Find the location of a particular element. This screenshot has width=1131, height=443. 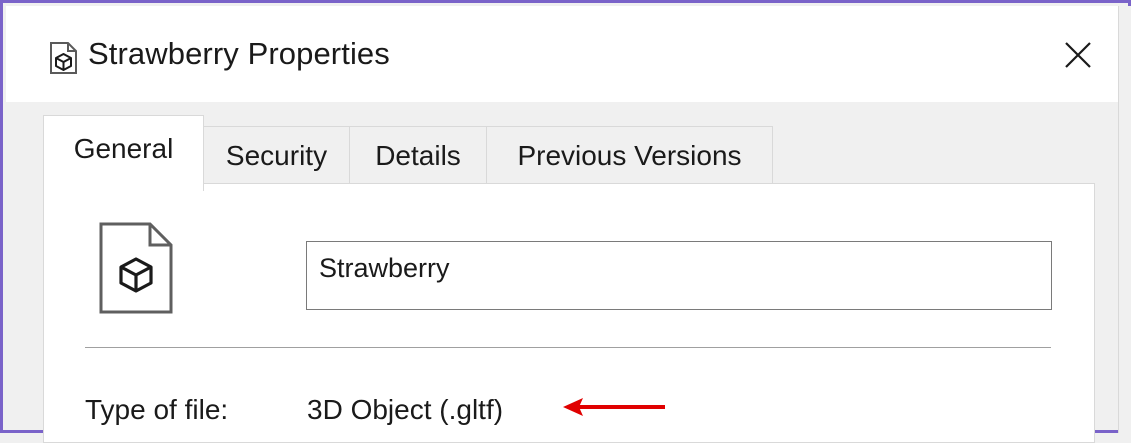

section-divider is located at coordinates (568, 347).